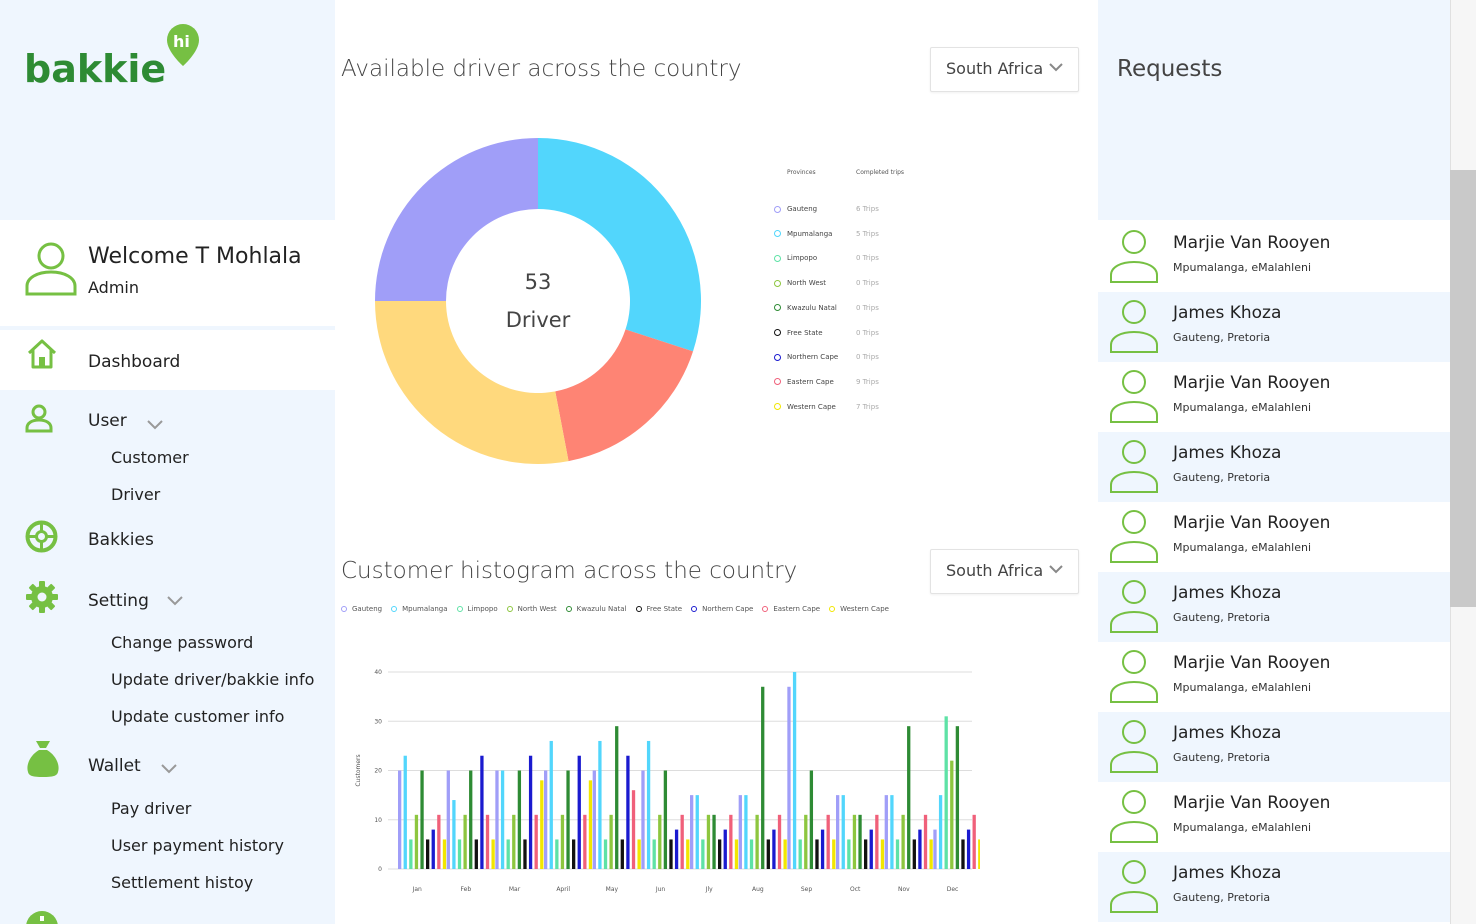  What do you see at coordinates (995, 570) in the screenshot?
I see `histogram-dropdown-value: South Africa` at bounding box center [995, 570].